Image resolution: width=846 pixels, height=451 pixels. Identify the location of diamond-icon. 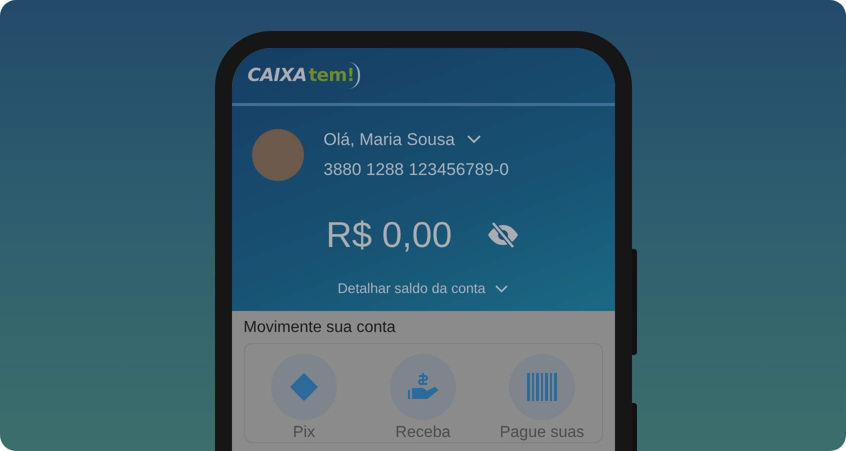
(304, 387).